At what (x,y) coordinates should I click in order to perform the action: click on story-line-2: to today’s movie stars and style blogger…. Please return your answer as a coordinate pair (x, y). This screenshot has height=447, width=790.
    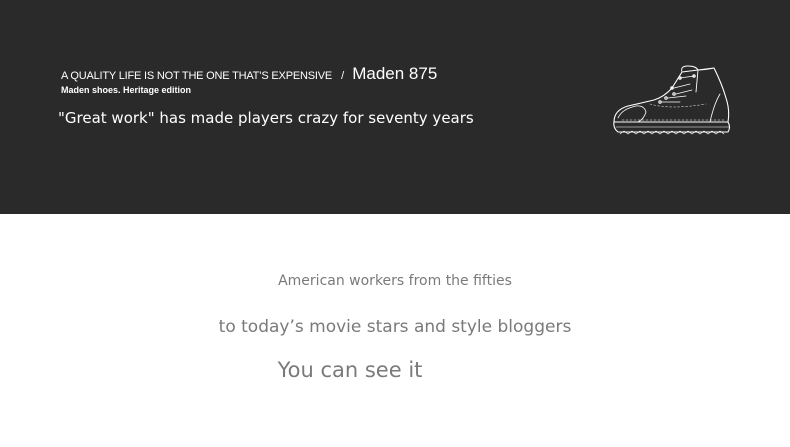
    Looking at the image, I should click on (395, 327).